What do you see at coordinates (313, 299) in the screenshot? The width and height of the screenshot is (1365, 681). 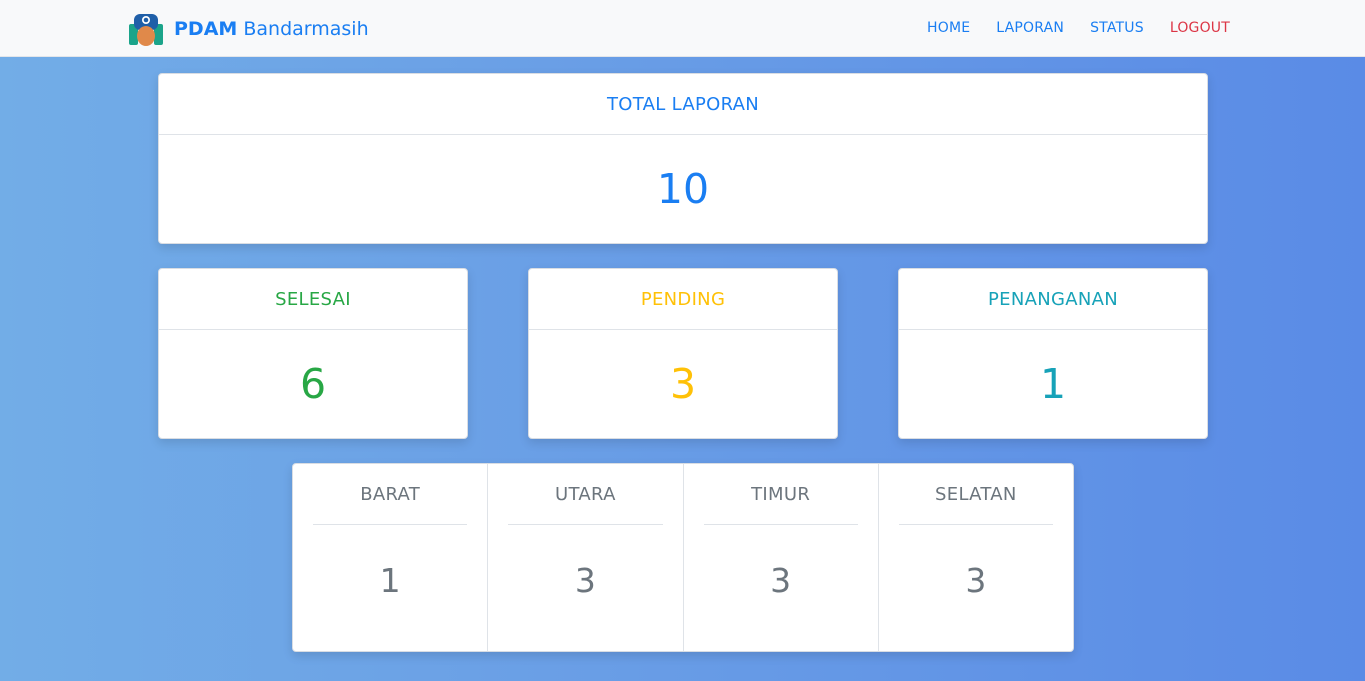 I see `selesai-title: SELESAI` at bounding box center [313, 299].